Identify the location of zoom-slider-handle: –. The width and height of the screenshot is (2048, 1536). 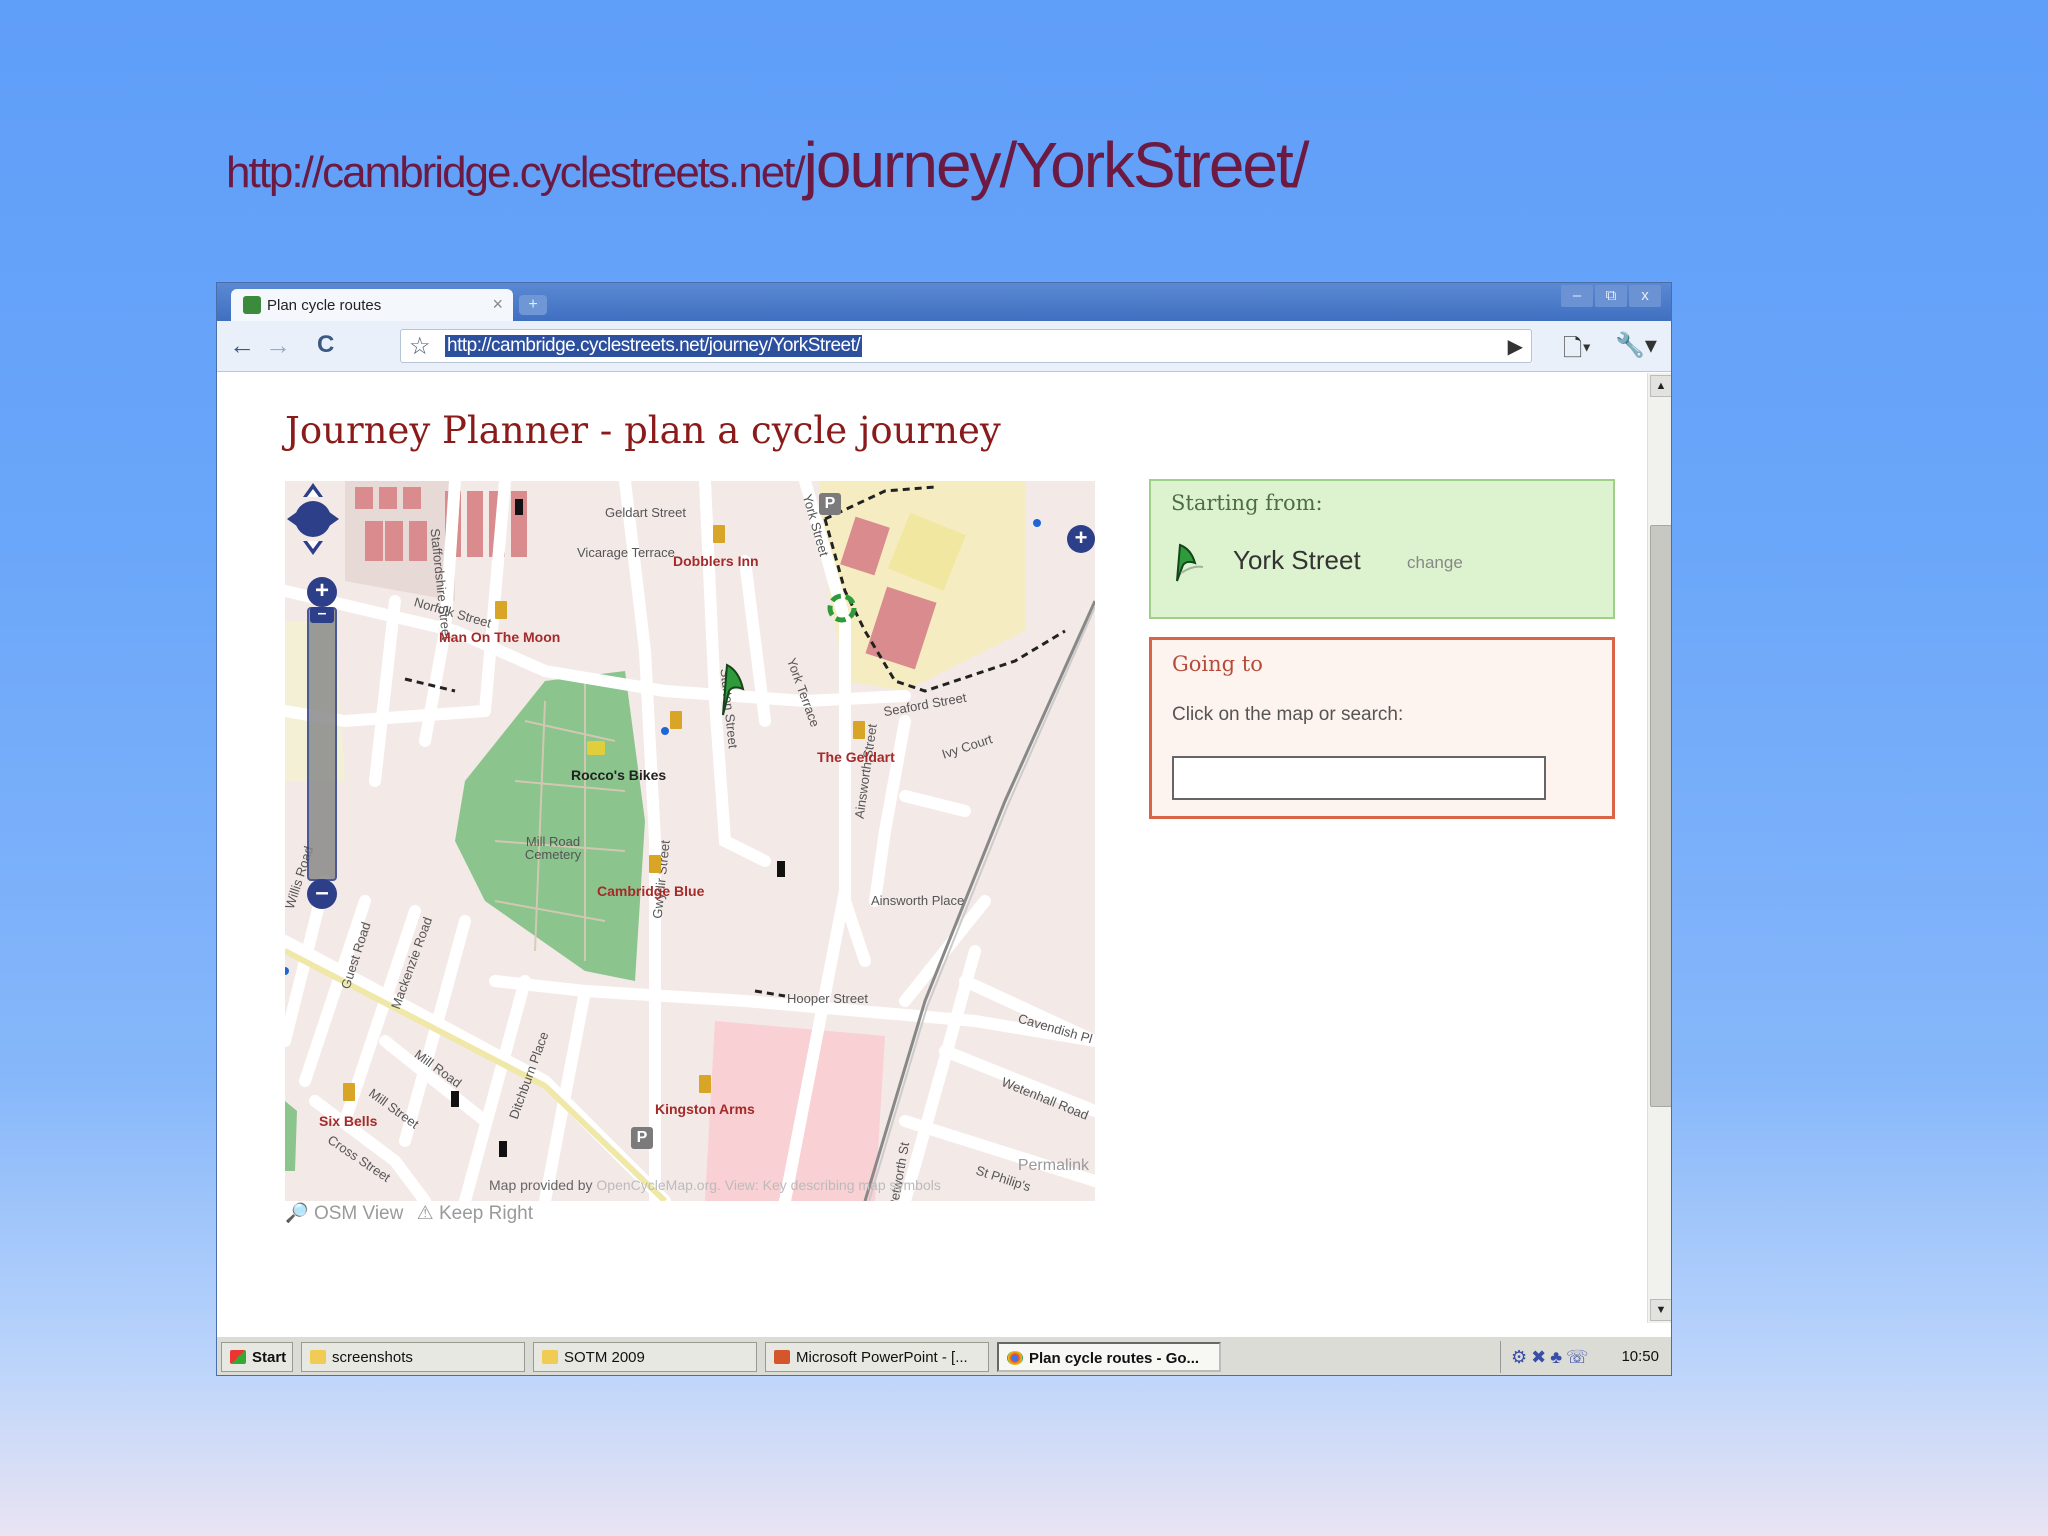
(322, 614).